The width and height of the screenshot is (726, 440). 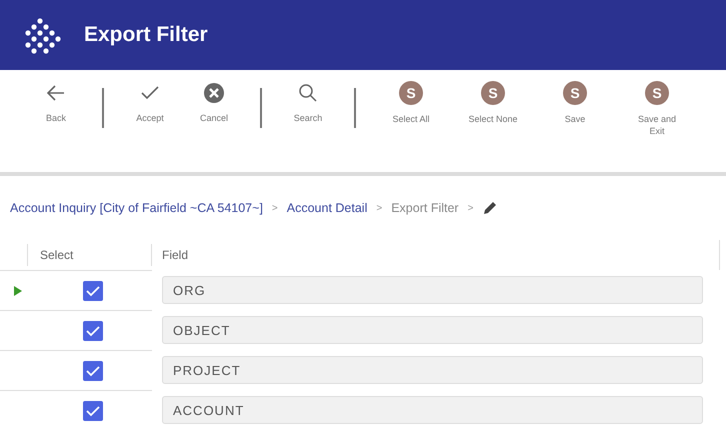 I want to click on toolbar-button: Cancel, so click(x=214, y=103).